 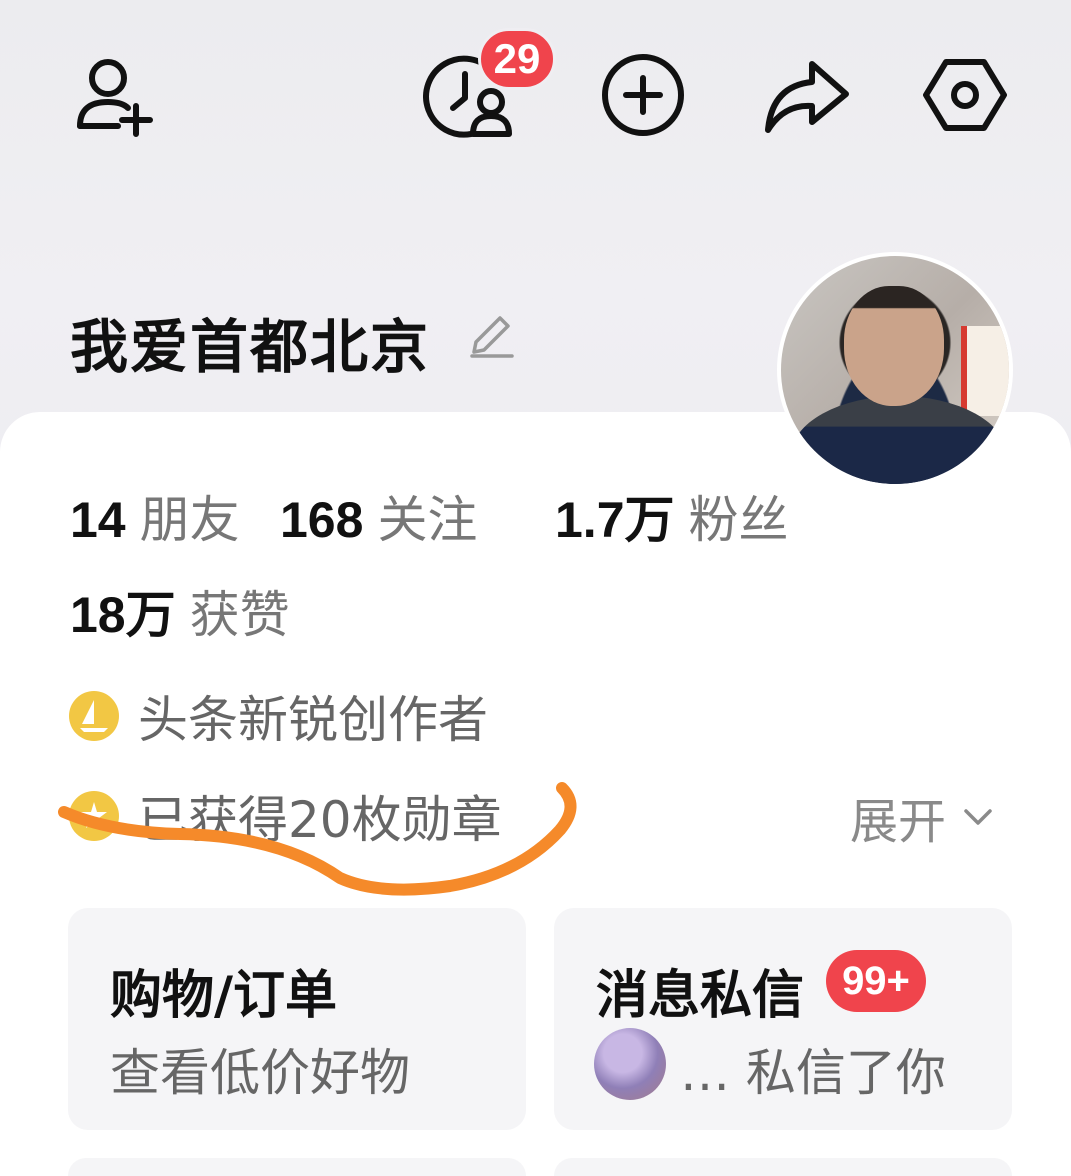 I want to click on sailboat-badge-icon, so click(x=94, y=716).